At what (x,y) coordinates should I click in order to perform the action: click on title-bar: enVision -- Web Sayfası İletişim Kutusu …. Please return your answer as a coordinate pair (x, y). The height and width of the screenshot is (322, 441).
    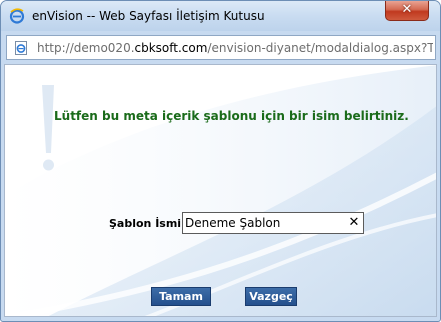
    Looking at the image, I should click on (220, 16).